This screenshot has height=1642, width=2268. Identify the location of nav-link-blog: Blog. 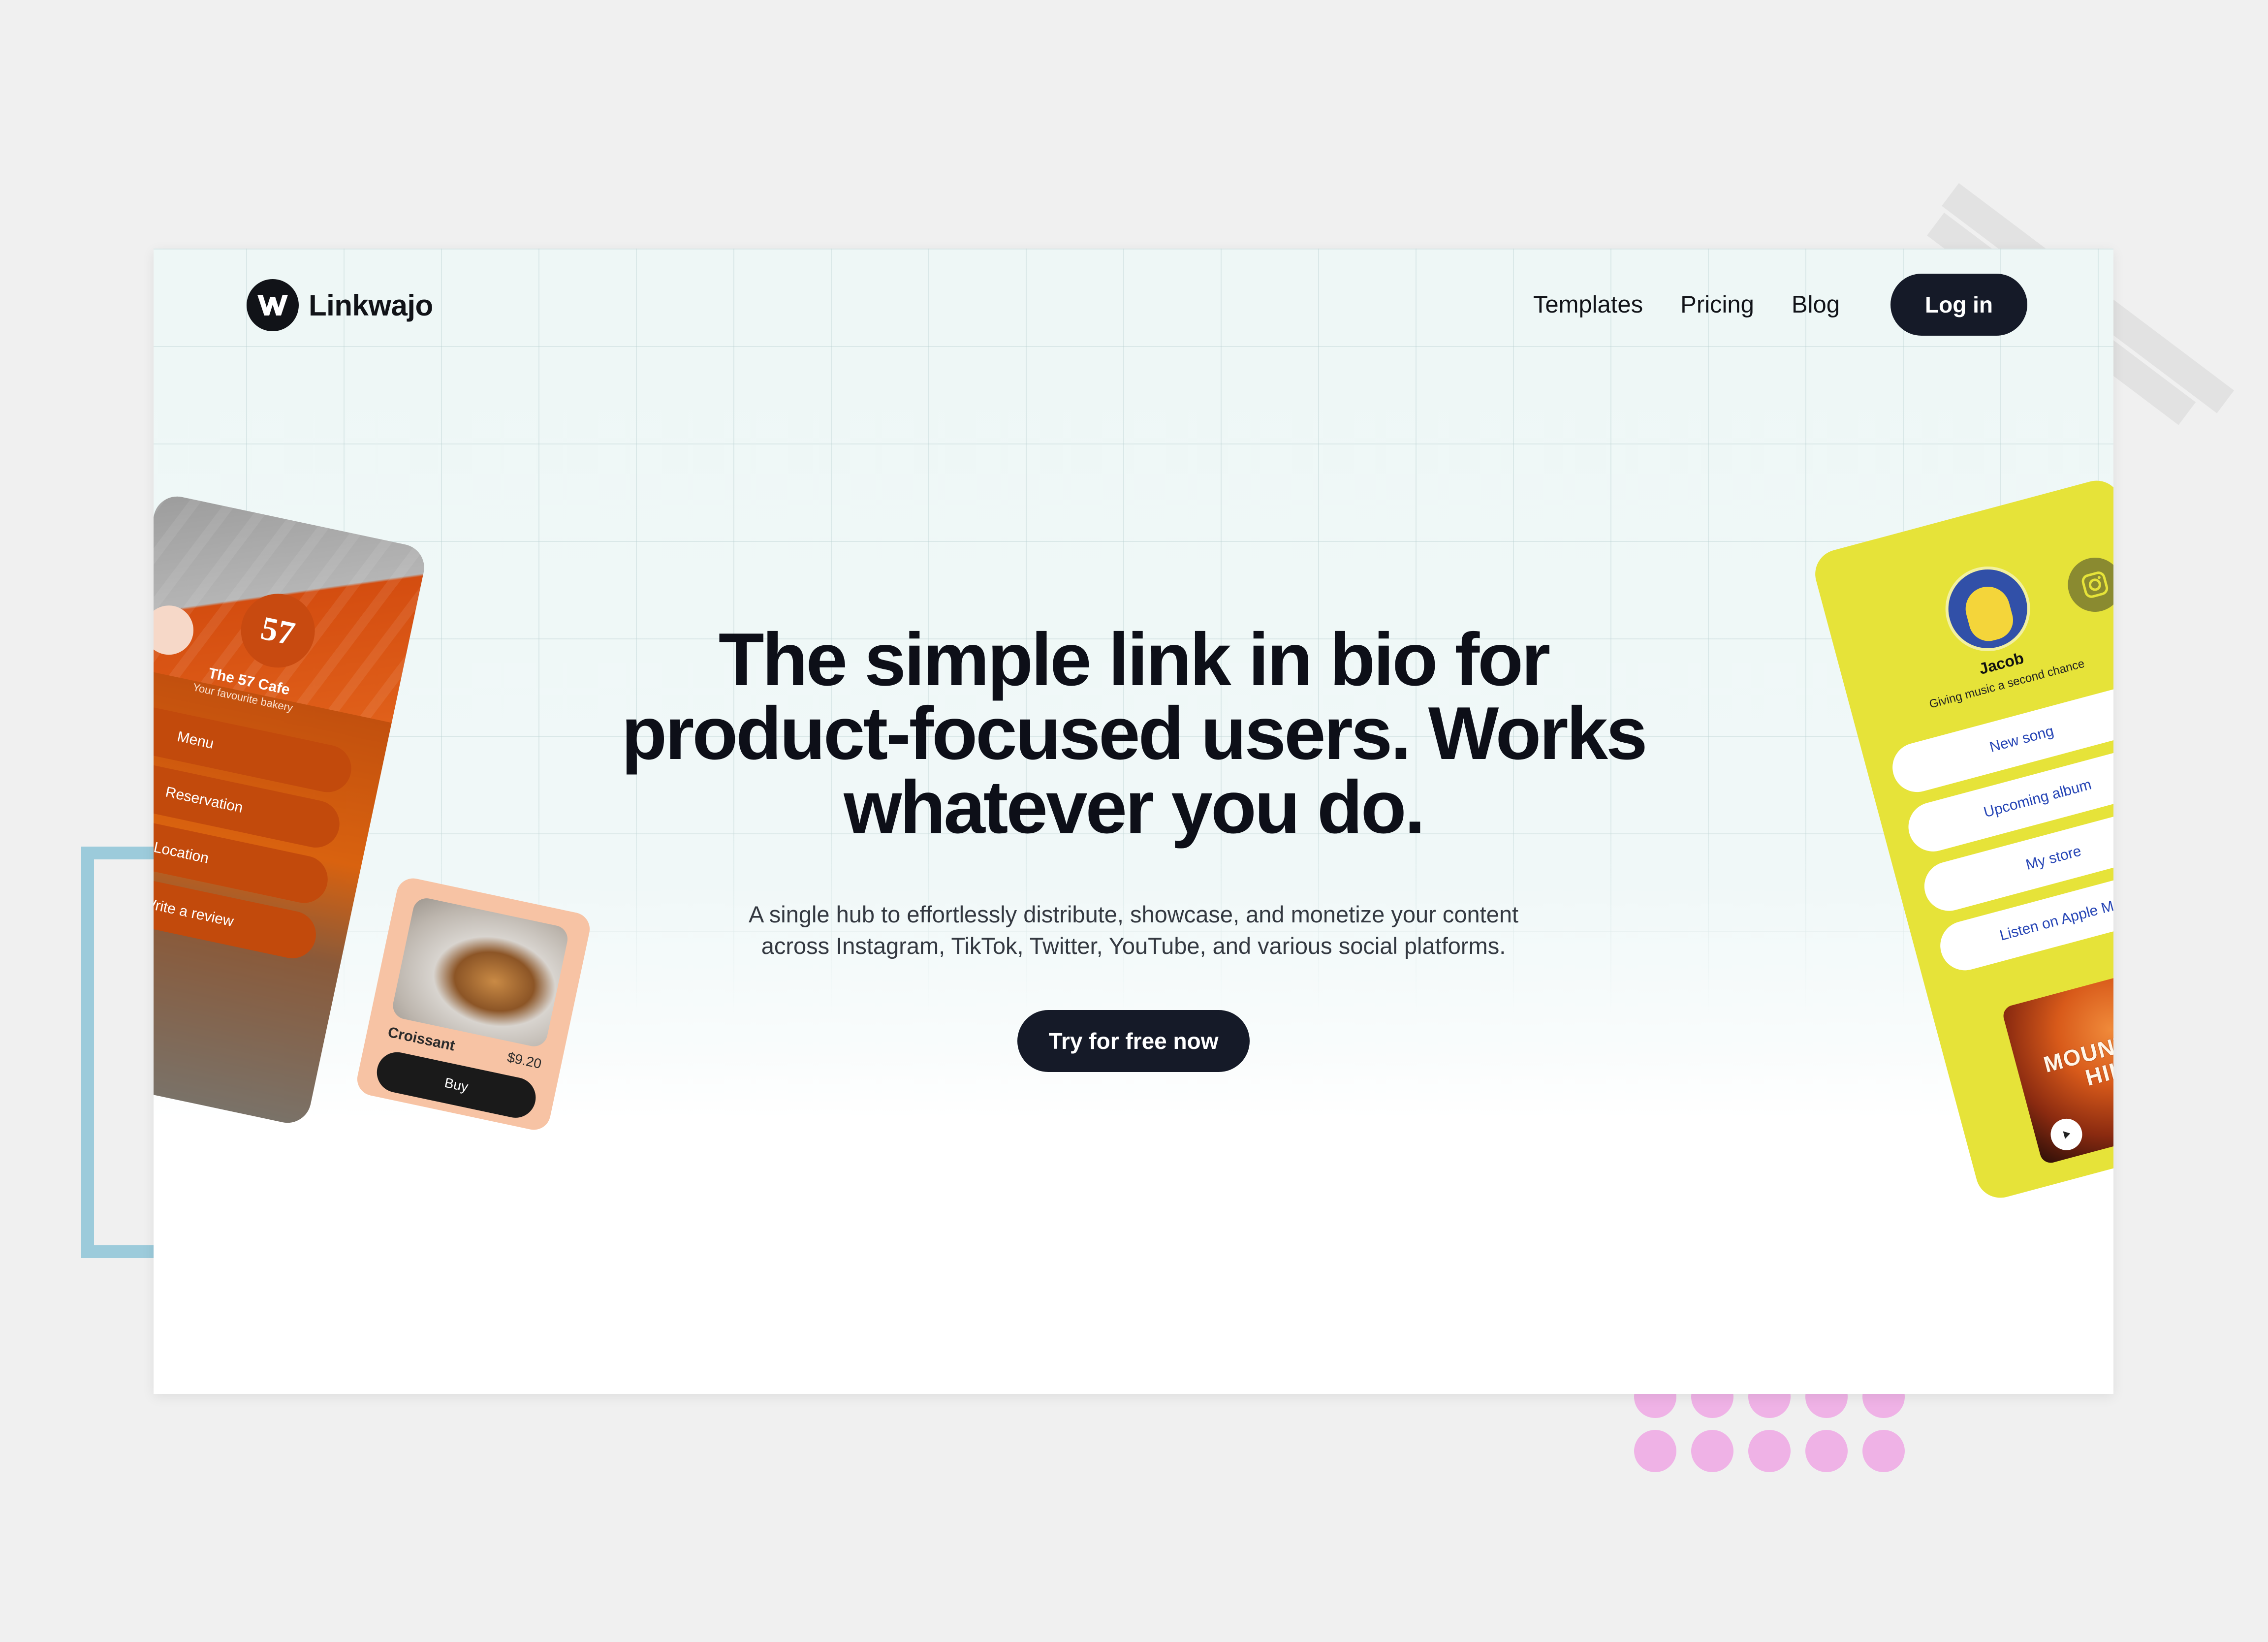
(1816, 304).